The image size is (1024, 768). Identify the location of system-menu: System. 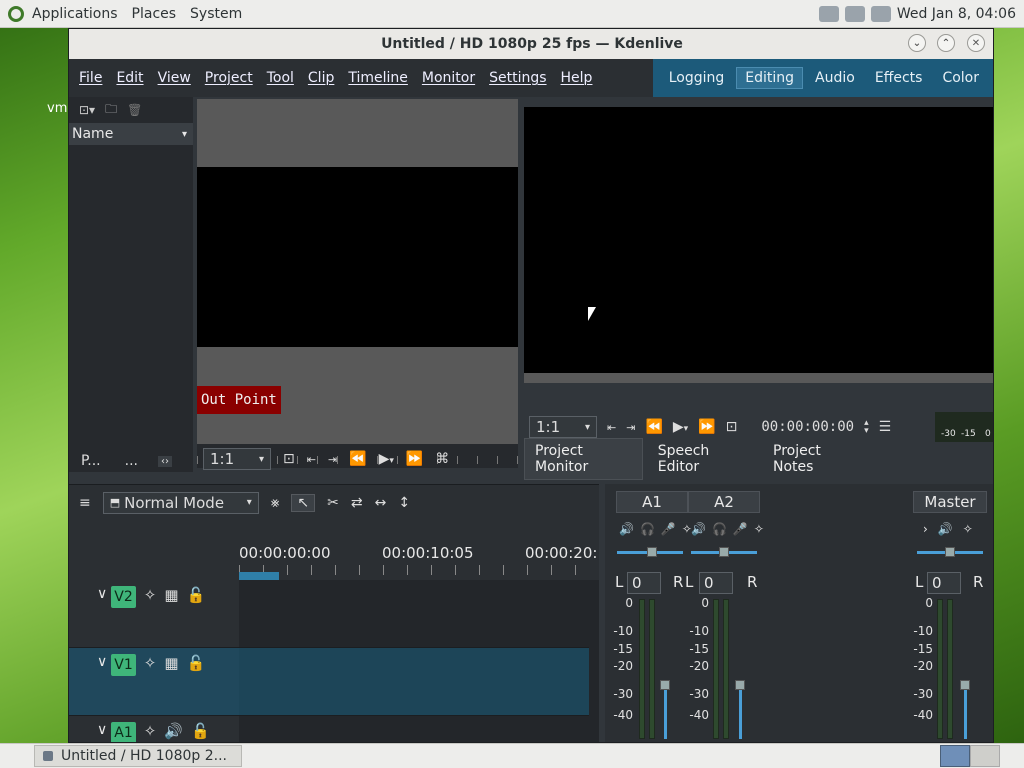
(216, 14).